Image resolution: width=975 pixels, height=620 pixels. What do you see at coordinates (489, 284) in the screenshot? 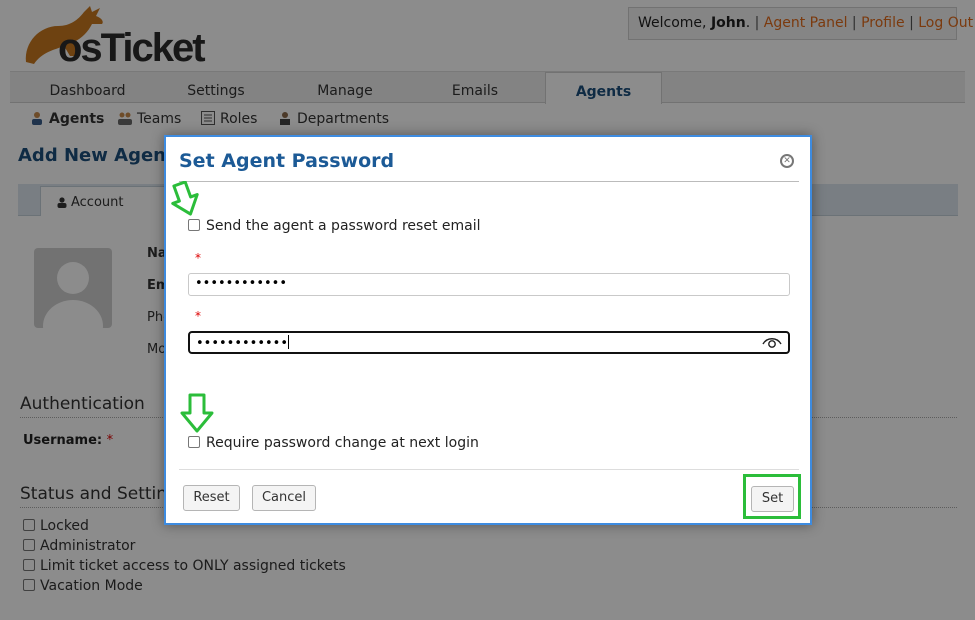
I see `password-input: ••••••••••••` at bounding box center [489, 284].